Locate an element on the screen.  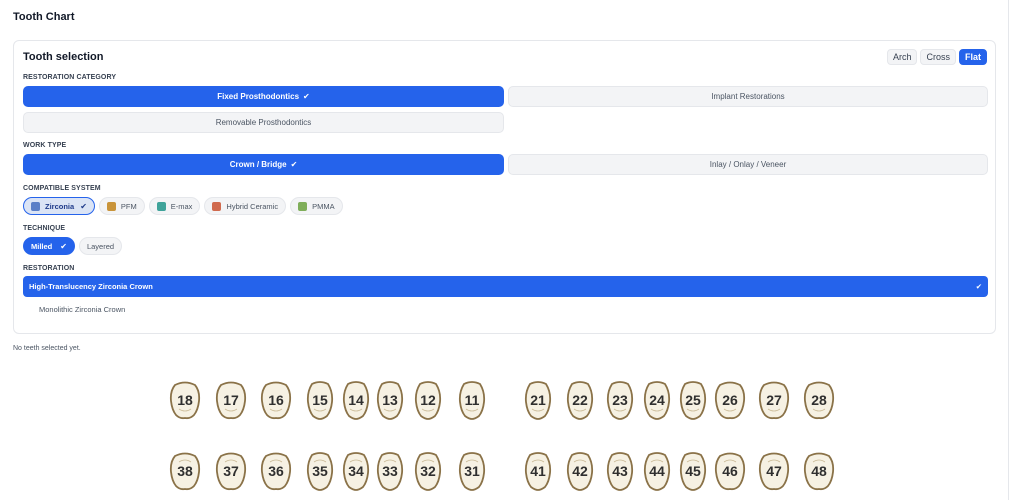
tooth-number: 34 is located at coordinates (356, 470).